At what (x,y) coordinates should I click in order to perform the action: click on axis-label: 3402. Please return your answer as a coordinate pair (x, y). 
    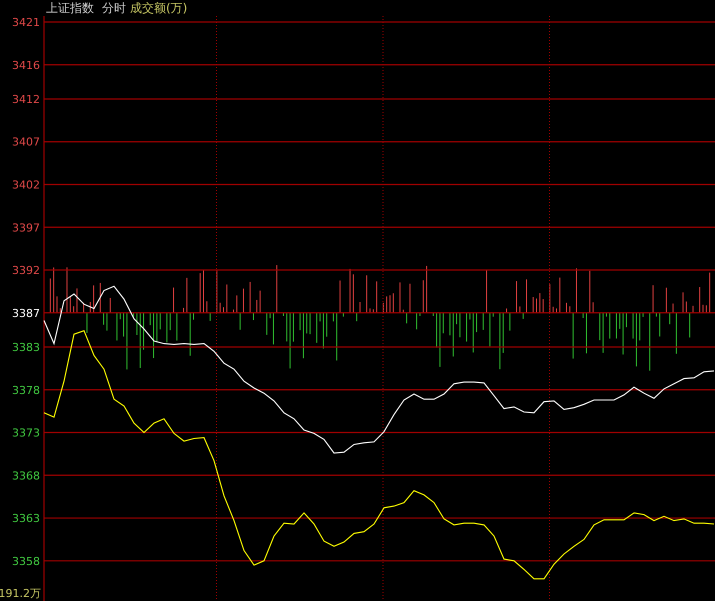
    Looking at the image, I should click on (26, 185).